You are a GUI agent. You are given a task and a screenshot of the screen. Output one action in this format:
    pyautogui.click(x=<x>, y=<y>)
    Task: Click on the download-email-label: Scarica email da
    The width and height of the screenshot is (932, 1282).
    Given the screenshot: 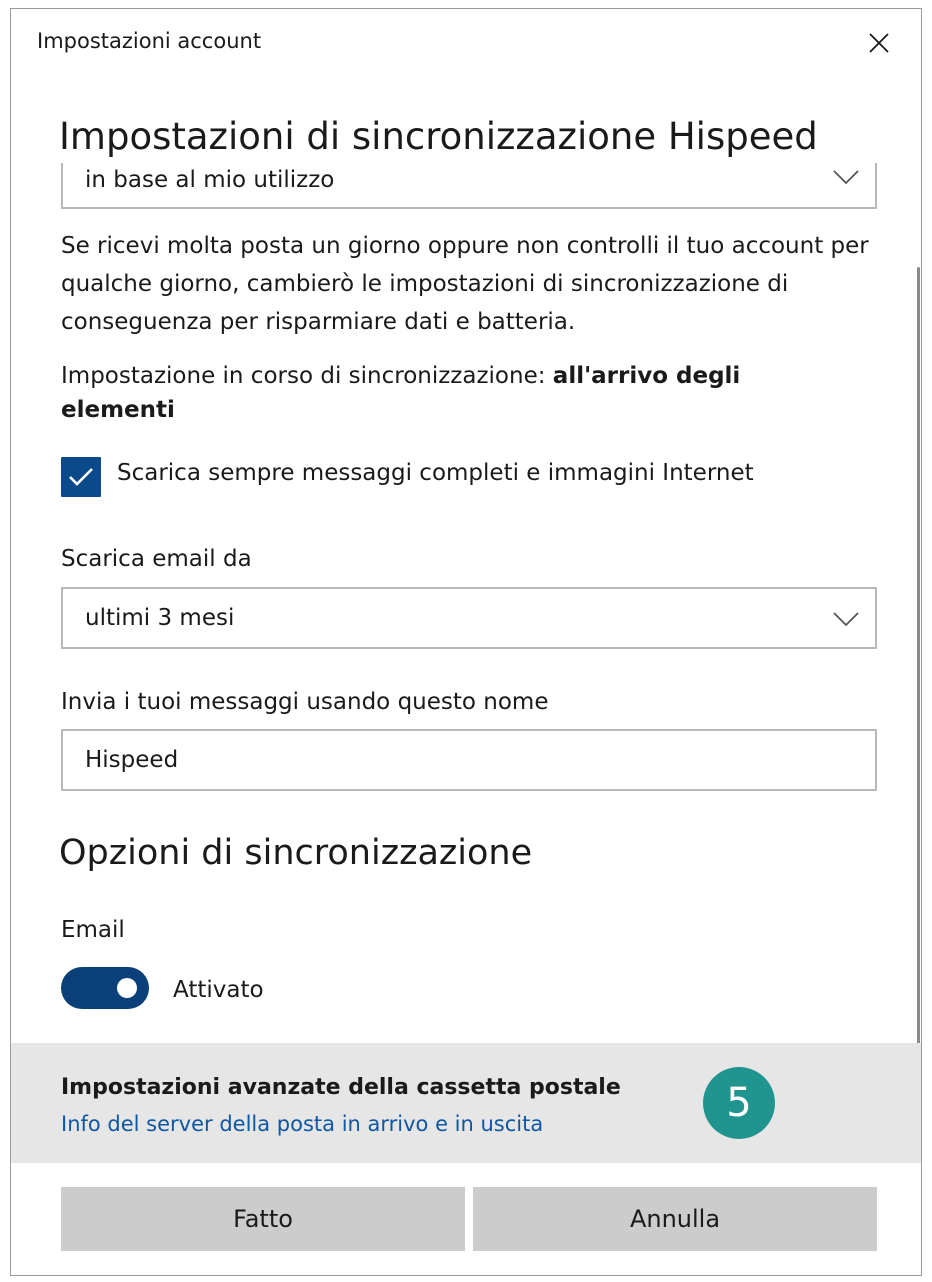 What is the action you would take?
    pyautogui.click(x=156, y=559)
    